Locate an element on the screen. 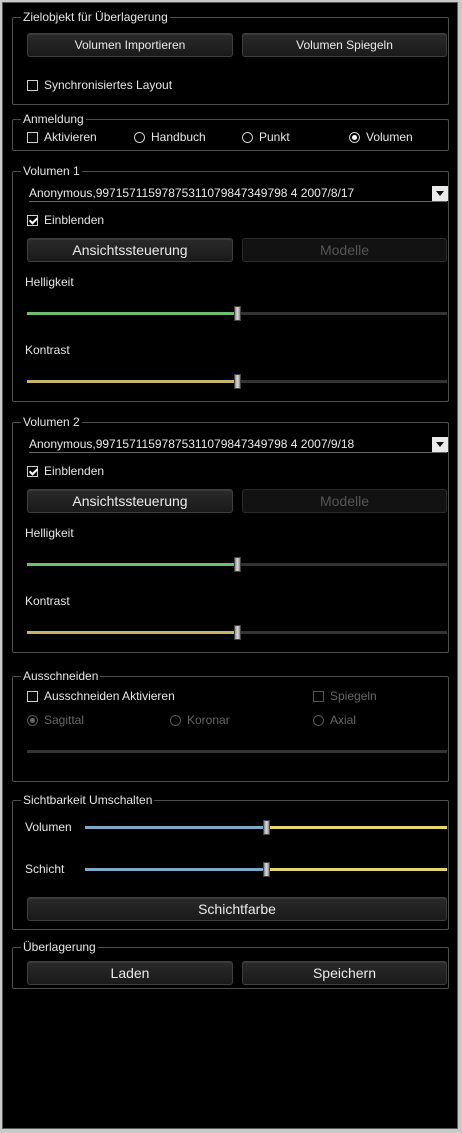 This screenshot has width=462, height=1133. save-overlay-button: Speichern is located at coordinates (344, 973).